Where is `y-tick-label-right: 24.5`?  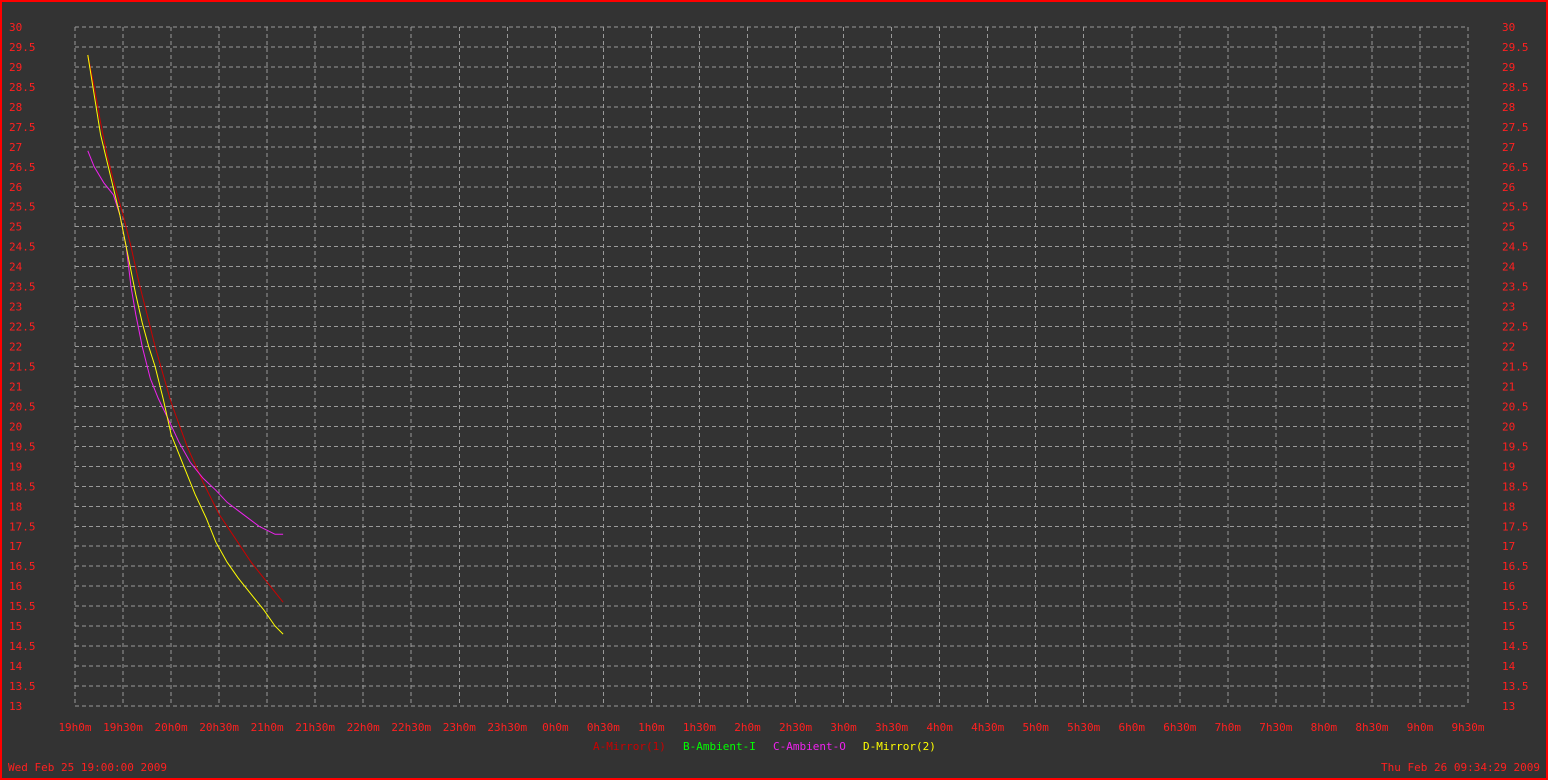 y-tick-label-right: 24.5 is located at coordinates (1515, 247).